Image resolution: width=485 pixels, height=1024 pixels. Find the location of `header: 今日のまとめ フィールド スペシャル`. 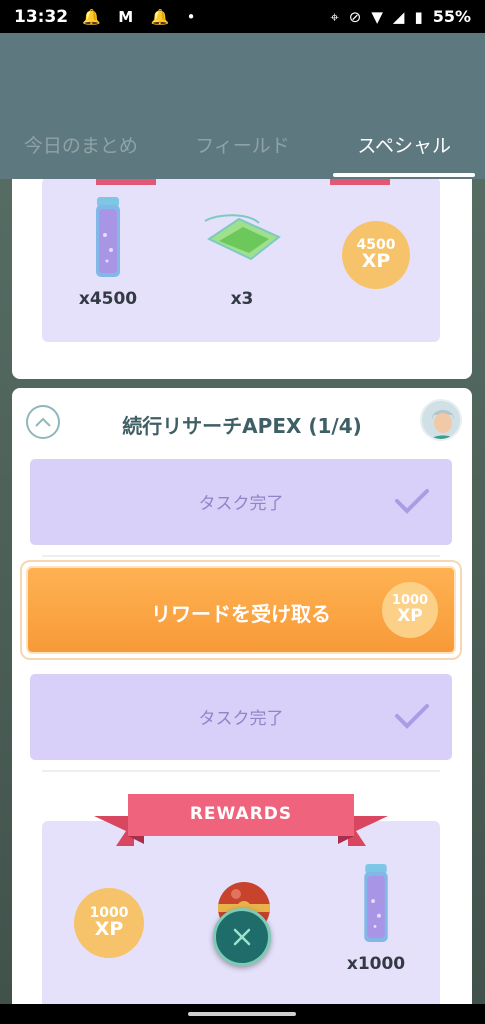

header: 今日のまとめ フィールド スペシャル is located at coordinates (242, 106).